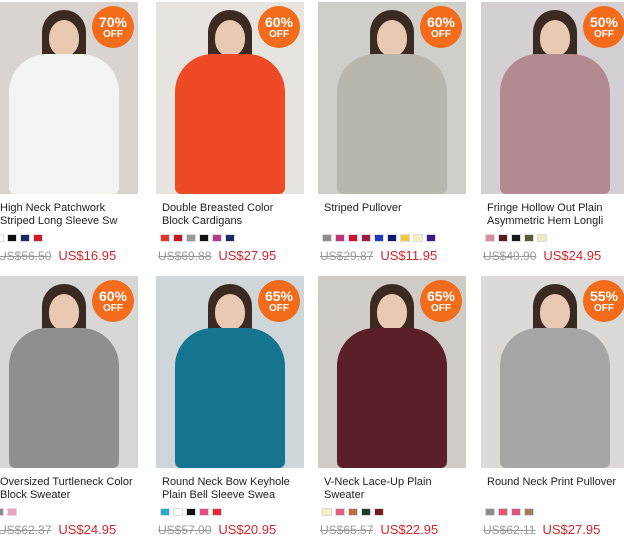  Describe the element at coordinates (395, 208) in the screenshot. I see `product-title-line1: Striped Pullover` at that location.